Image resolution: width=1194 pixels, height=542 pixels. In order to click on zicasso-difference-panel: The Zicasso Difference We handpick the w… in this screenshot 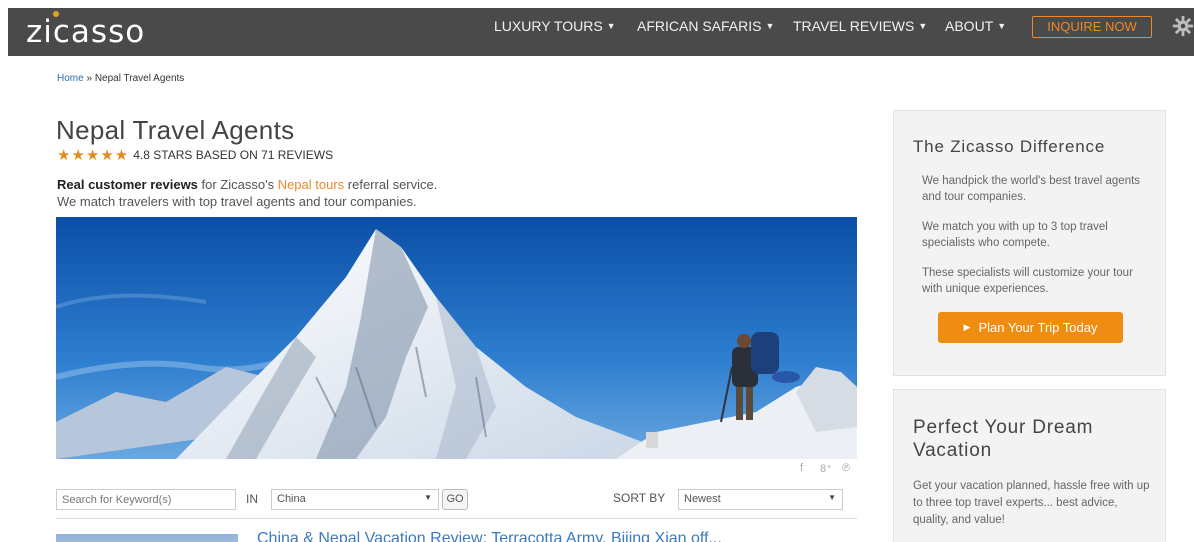, I will do `click(1029, 243)`.